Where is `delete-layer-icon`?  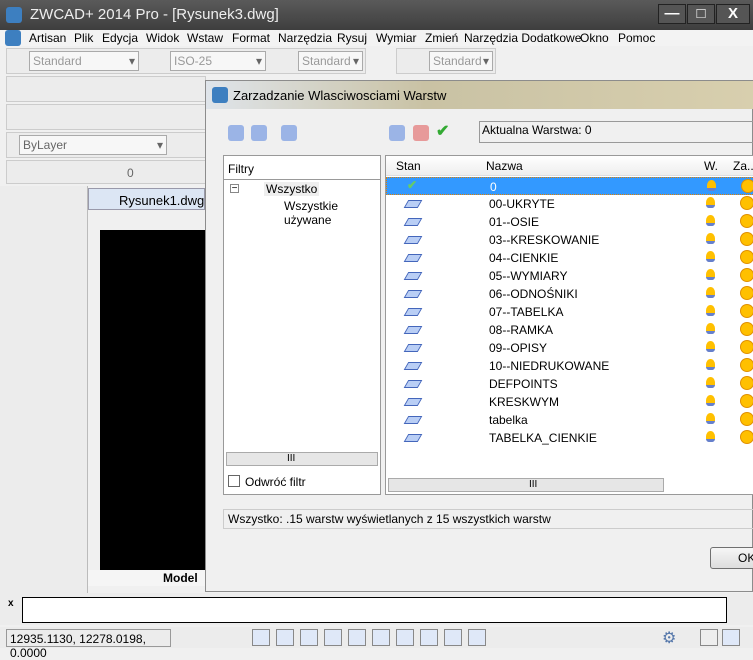
delete-layer-icon is located at coordinates (421, 133).